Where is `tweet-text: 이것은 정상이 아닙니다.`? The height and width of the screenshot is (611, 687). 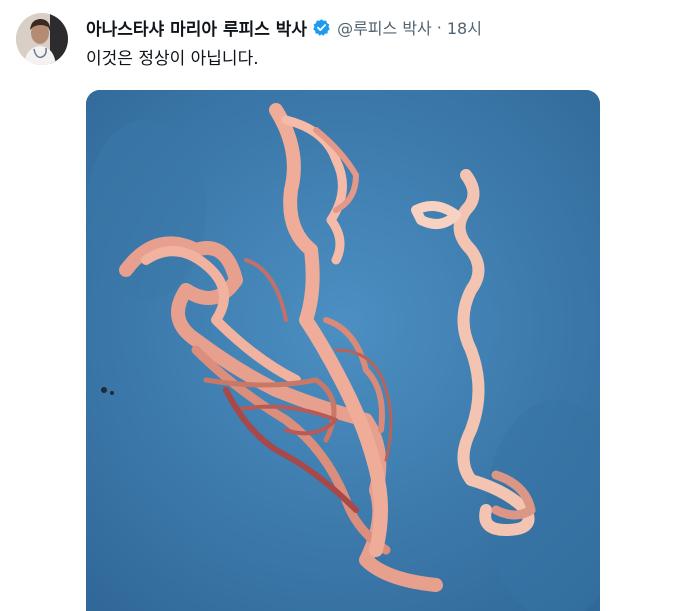
tweet-text: 이것은 정상이 아닙니다. is located at coordinates (172, 59).